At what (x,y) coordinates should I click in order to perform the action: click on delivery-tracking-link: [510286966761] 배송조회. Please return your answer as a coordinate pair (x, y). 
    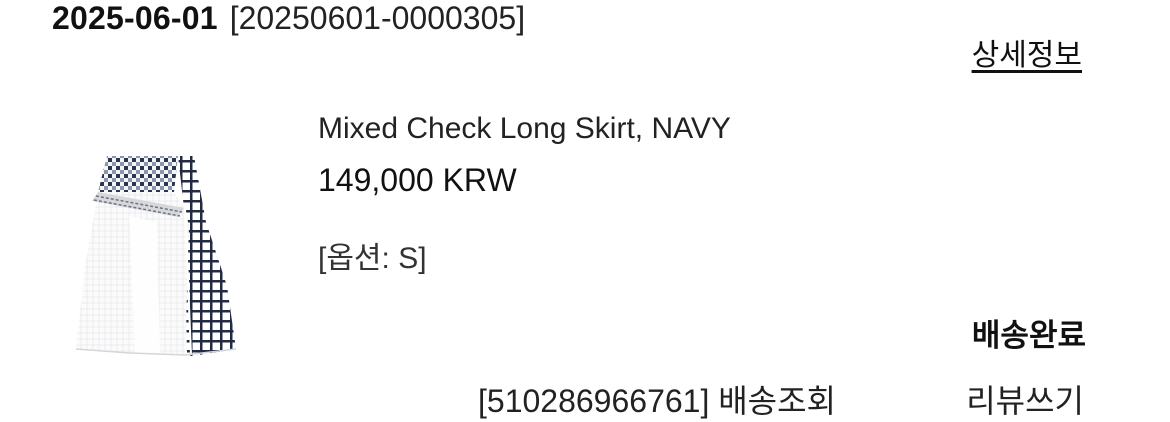
    Looking at the image, I should click on (657, 399).